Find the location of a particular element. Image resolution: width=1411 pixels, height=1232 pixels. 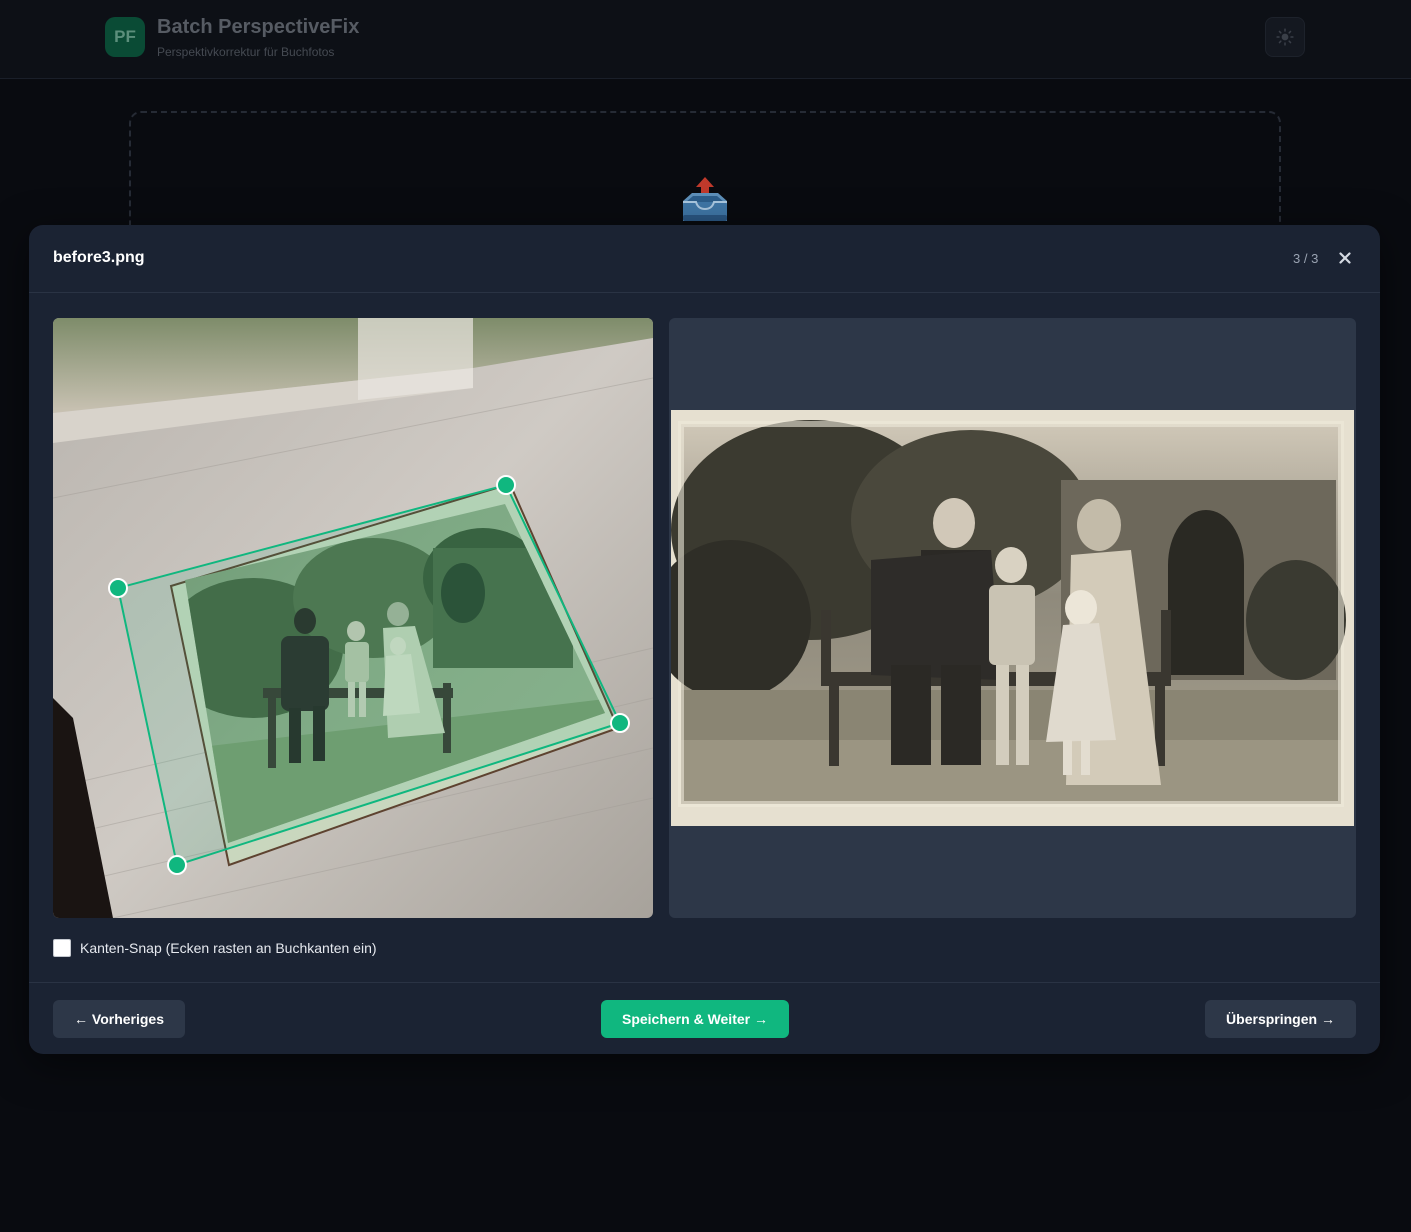

modal-filename: before3.png is located at coordinates (99, 257).